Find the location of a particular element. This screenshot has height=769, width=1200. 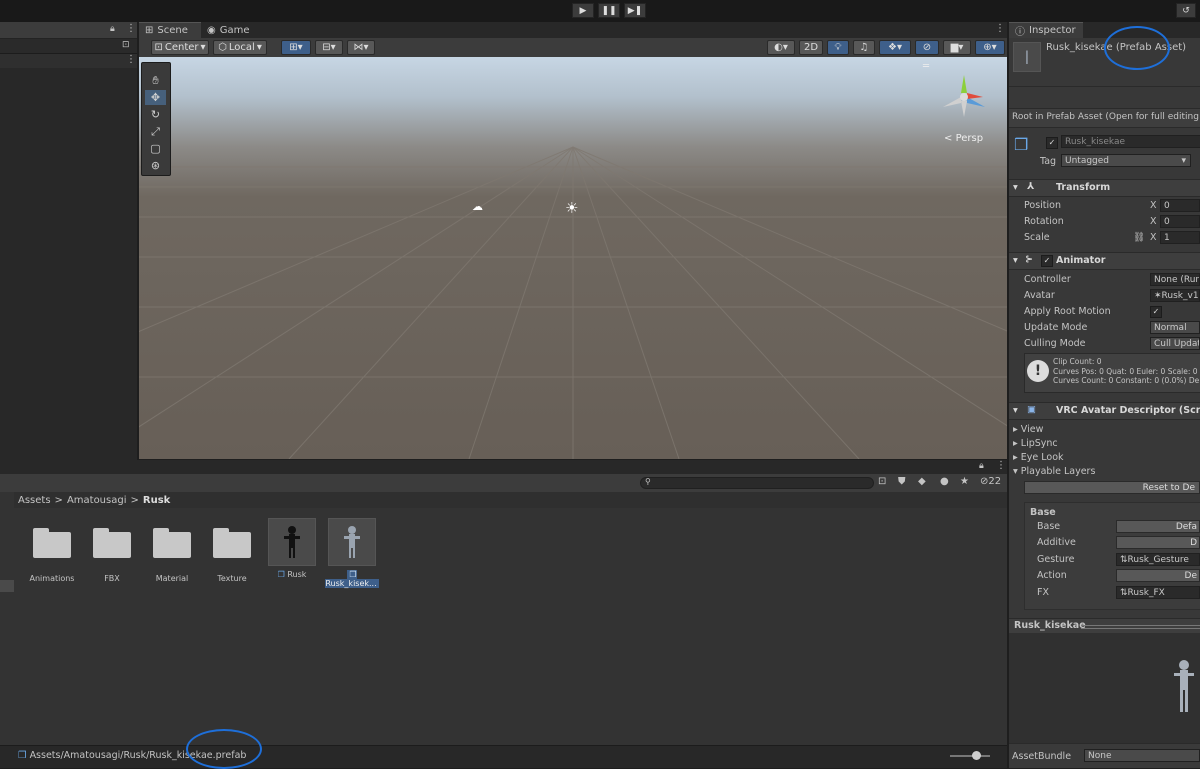

star-icon: ★ is located at coordinates (964, 481).